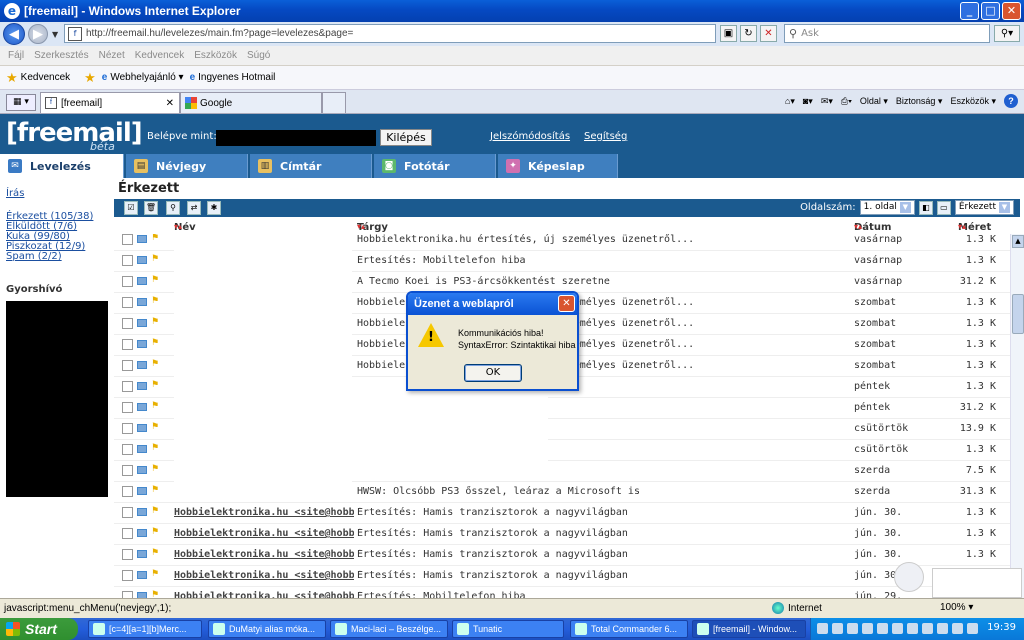  Describe the element at coordinates (112, 55) in the screenshot. I see `menu-view: Nézet` at that location.